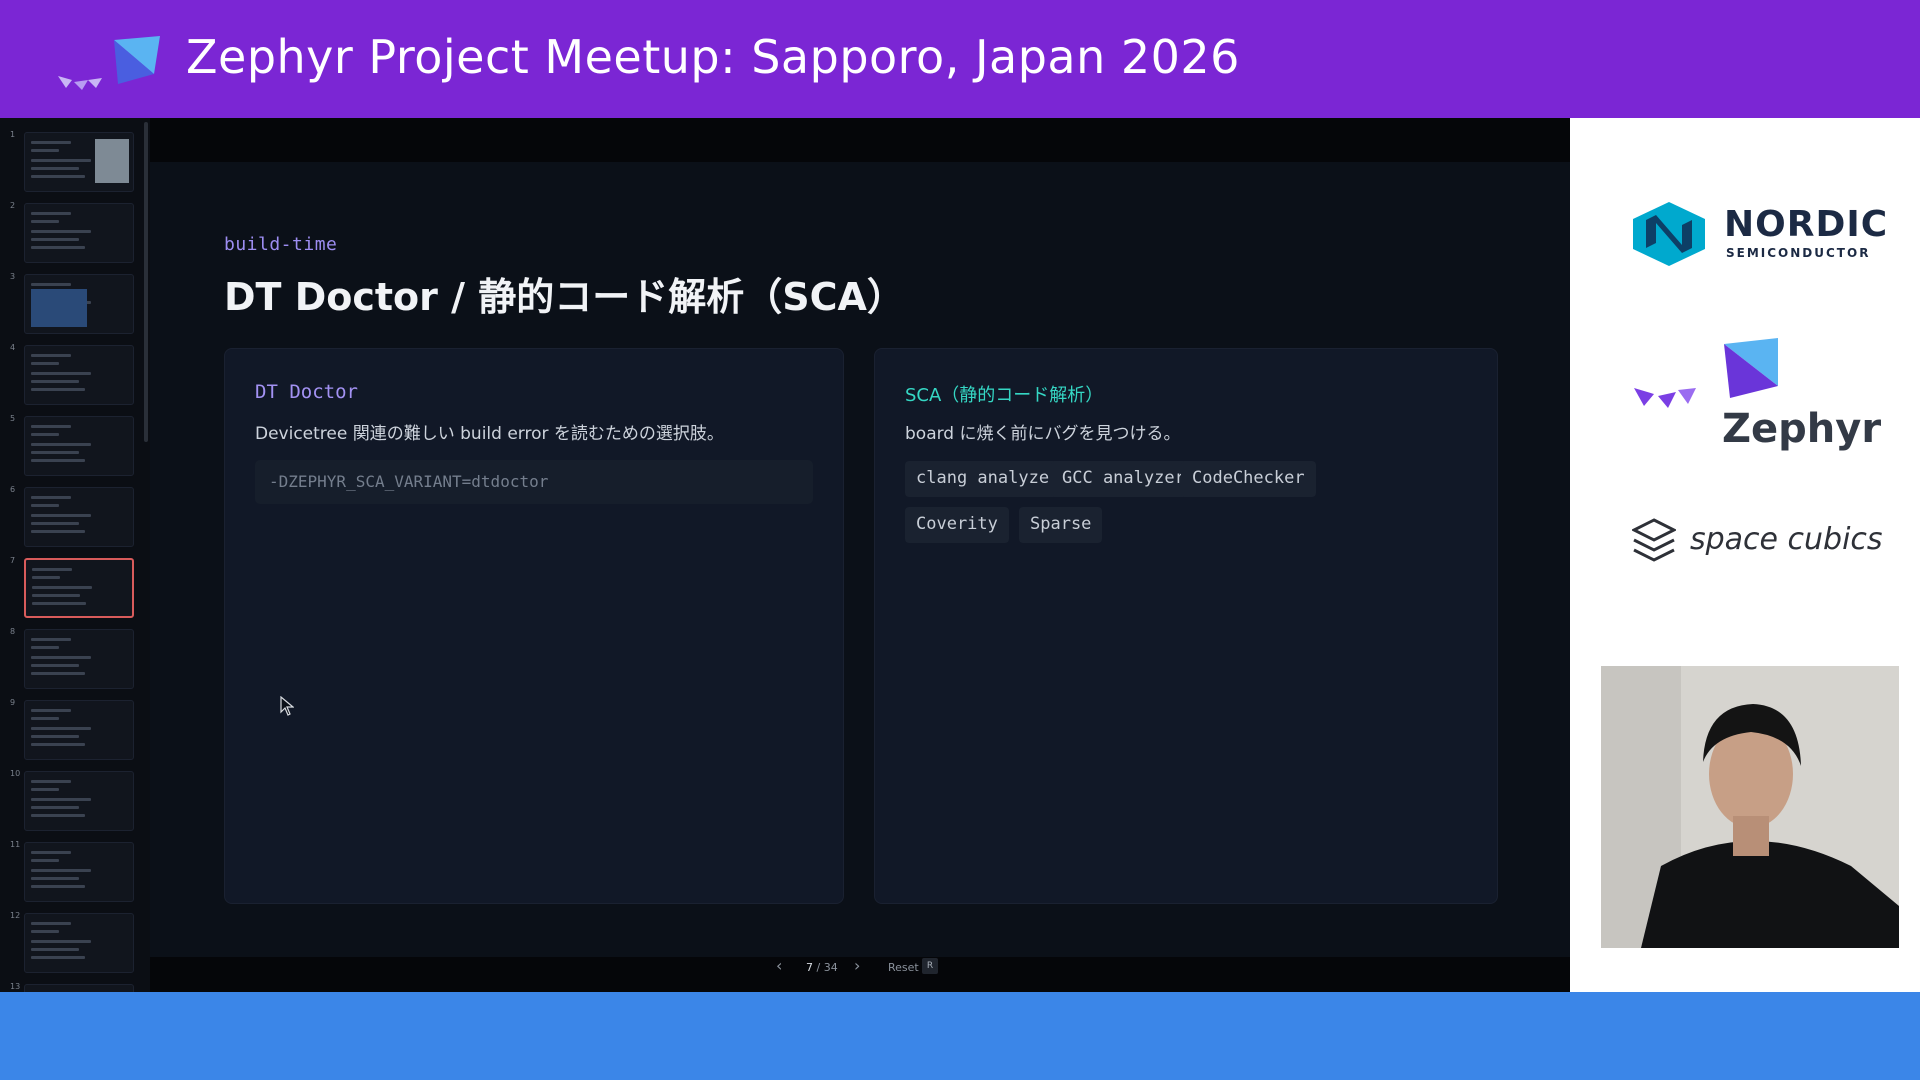  What do you see at coordinates (1248, 479) in the screenshot?
I see `tool-tag: CodeChecker` at bounding box center [1248, 479].